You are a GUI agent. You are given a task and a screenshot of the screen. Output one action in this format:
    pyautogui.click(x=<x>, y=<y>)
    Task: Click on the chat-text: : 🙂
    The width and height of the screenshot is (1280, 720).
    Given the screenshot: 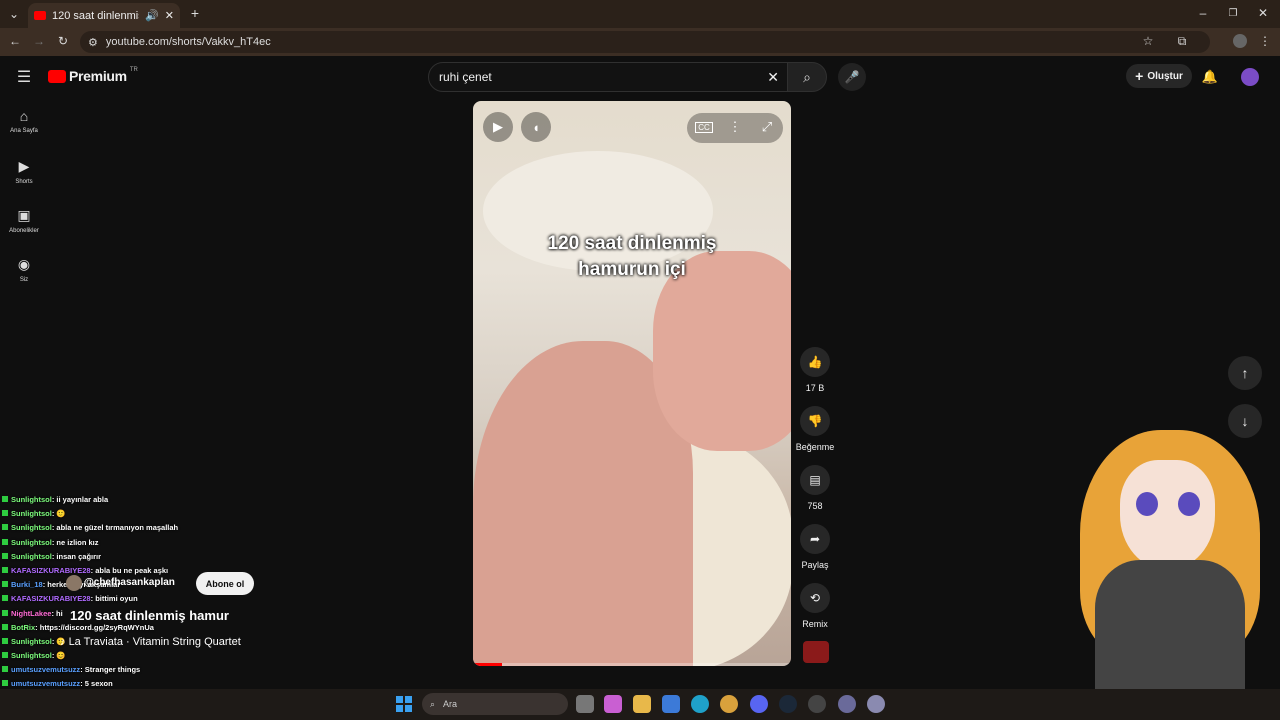 What is the action you would take?
    pyautogui.click(x=58, y=514)
    